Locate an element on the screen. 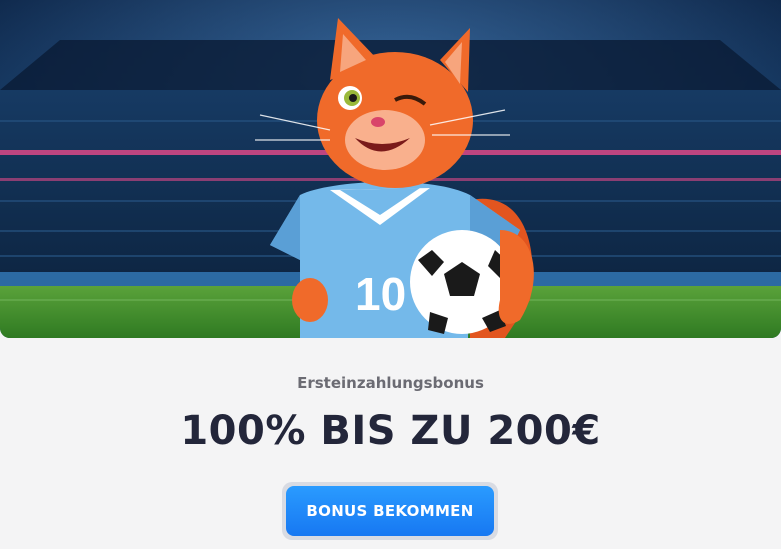 This screenshot has height=549, width=781. bonus-headline: 100% BIS ZU 200€ is located at coordinates (390, 431).